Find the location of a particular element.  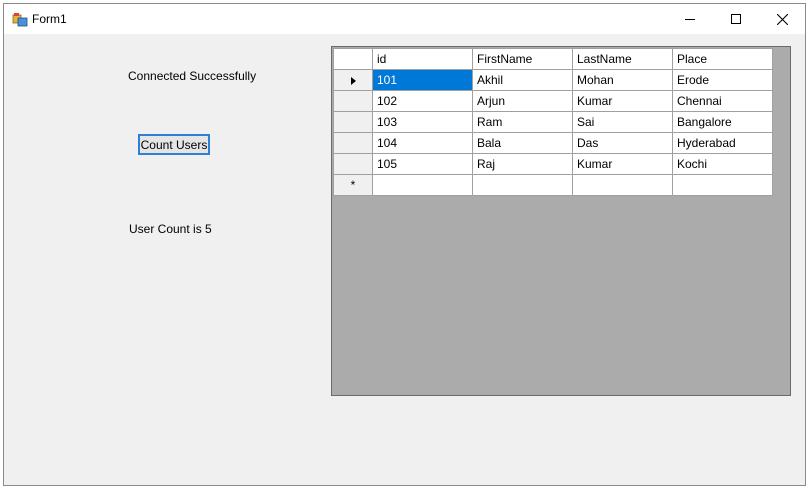

new-row-header: * is located at coordinates (353, 185).